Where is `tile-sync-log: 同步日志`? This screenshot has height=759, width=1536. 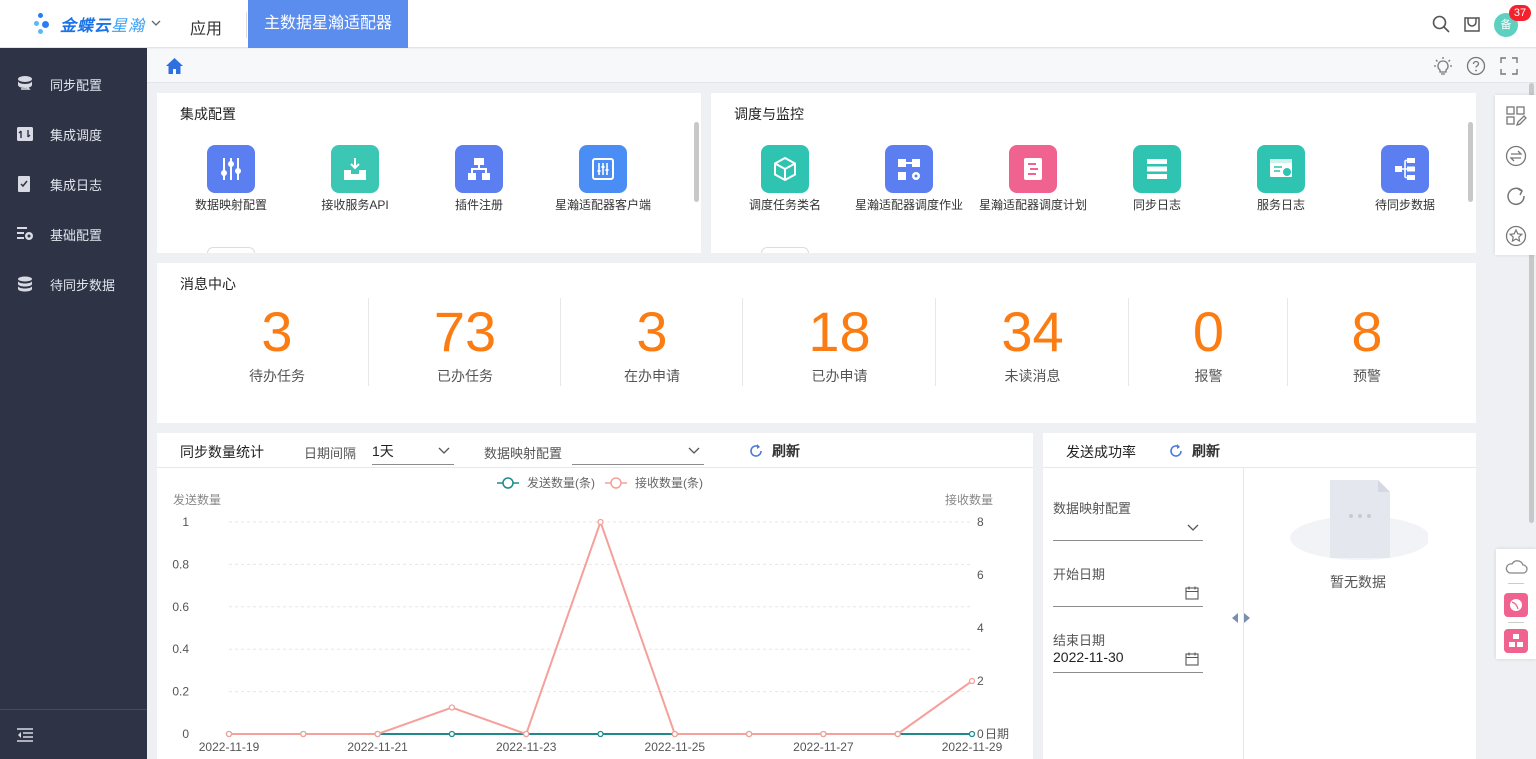
tile-sync-log: 同步日志 is located at coordinates (1157, 178).